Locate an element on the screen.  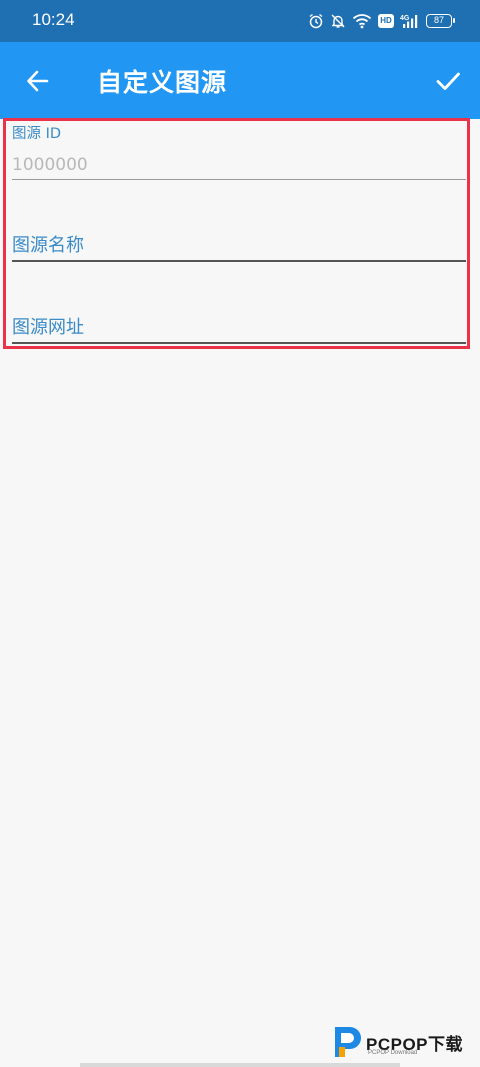
watermark: PCPOP下载 PCPOP Download is located at coordinates (404, 1041).